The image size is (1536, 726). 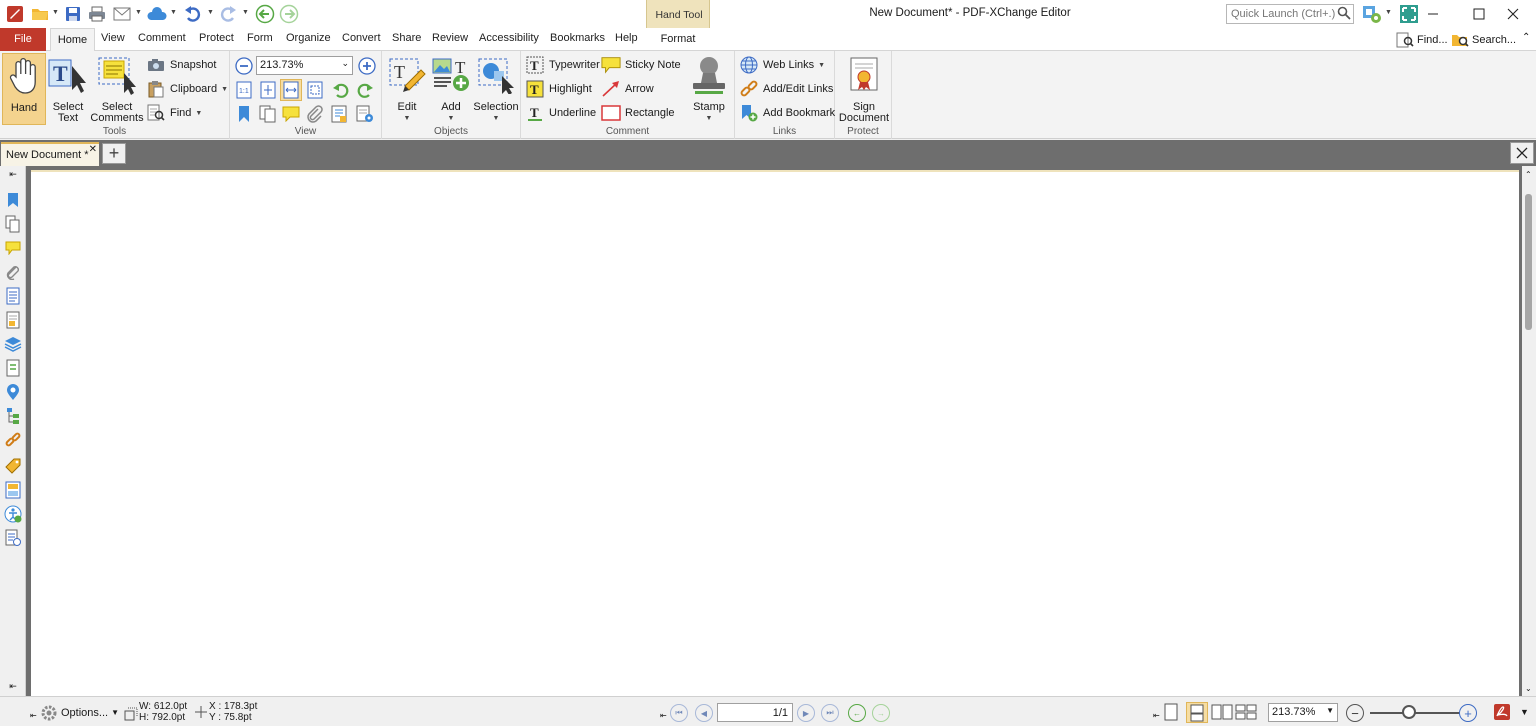 What do you see at coordinates (806, 713) in the screenshot?
I see `next-page-button: ▶` at bounding box center [806, 713].